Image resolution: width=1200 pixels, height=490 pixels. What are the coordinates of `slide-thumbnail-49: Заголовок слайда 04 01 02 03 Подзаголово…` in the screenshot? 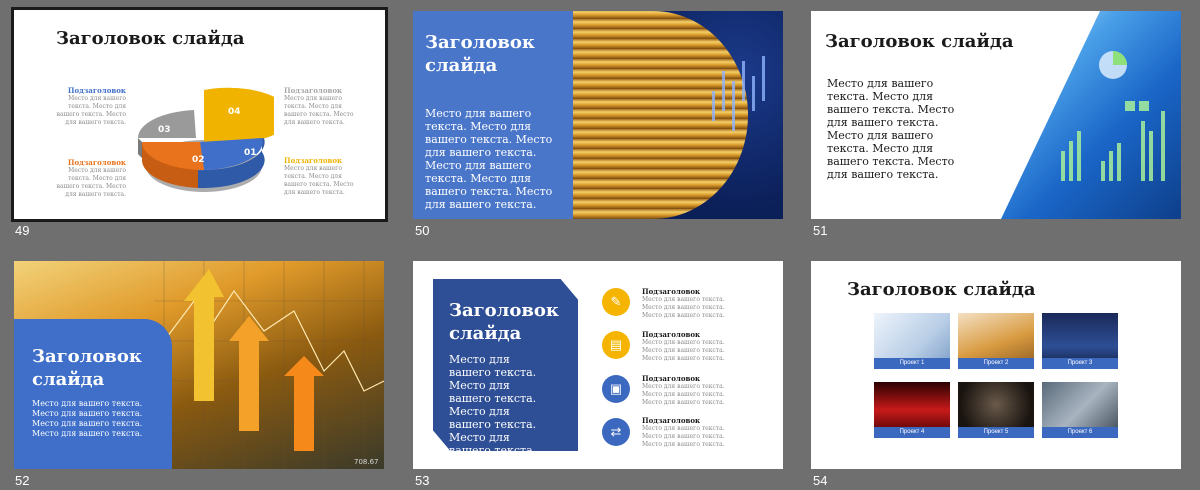 It's located at (199, 114).